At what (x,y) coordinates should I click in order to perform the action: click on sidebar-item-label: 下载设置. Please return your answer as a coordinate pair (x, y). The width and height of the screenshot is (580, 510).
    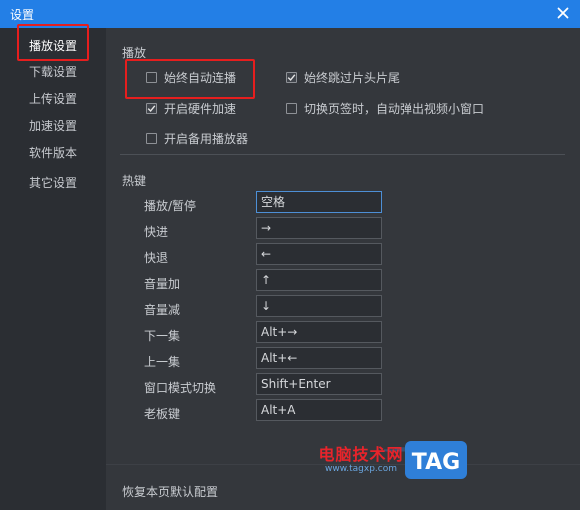
    Looking at the image, I should click on (52, 72).